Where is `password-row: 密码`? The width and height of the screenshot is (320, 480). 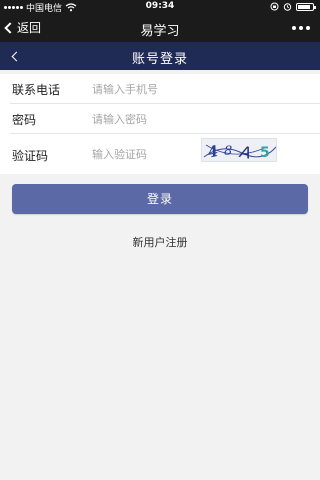 password-row: 密码 is located at coordinates (160, 119).